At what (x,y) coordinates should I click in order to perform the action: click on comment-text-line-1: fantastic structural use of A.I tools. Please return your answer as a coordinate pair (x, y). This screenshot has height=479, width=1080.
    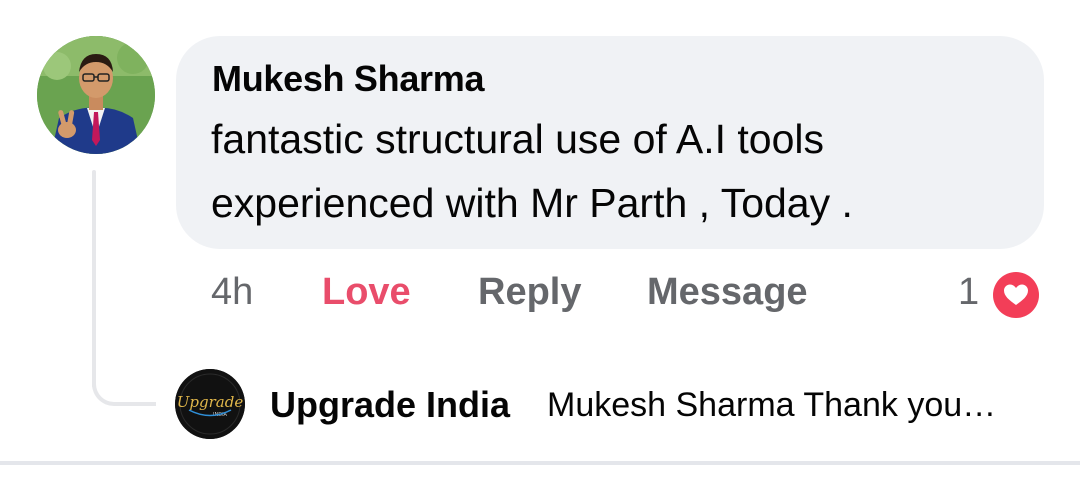
    Looking at the image, I should click on (518, 139).